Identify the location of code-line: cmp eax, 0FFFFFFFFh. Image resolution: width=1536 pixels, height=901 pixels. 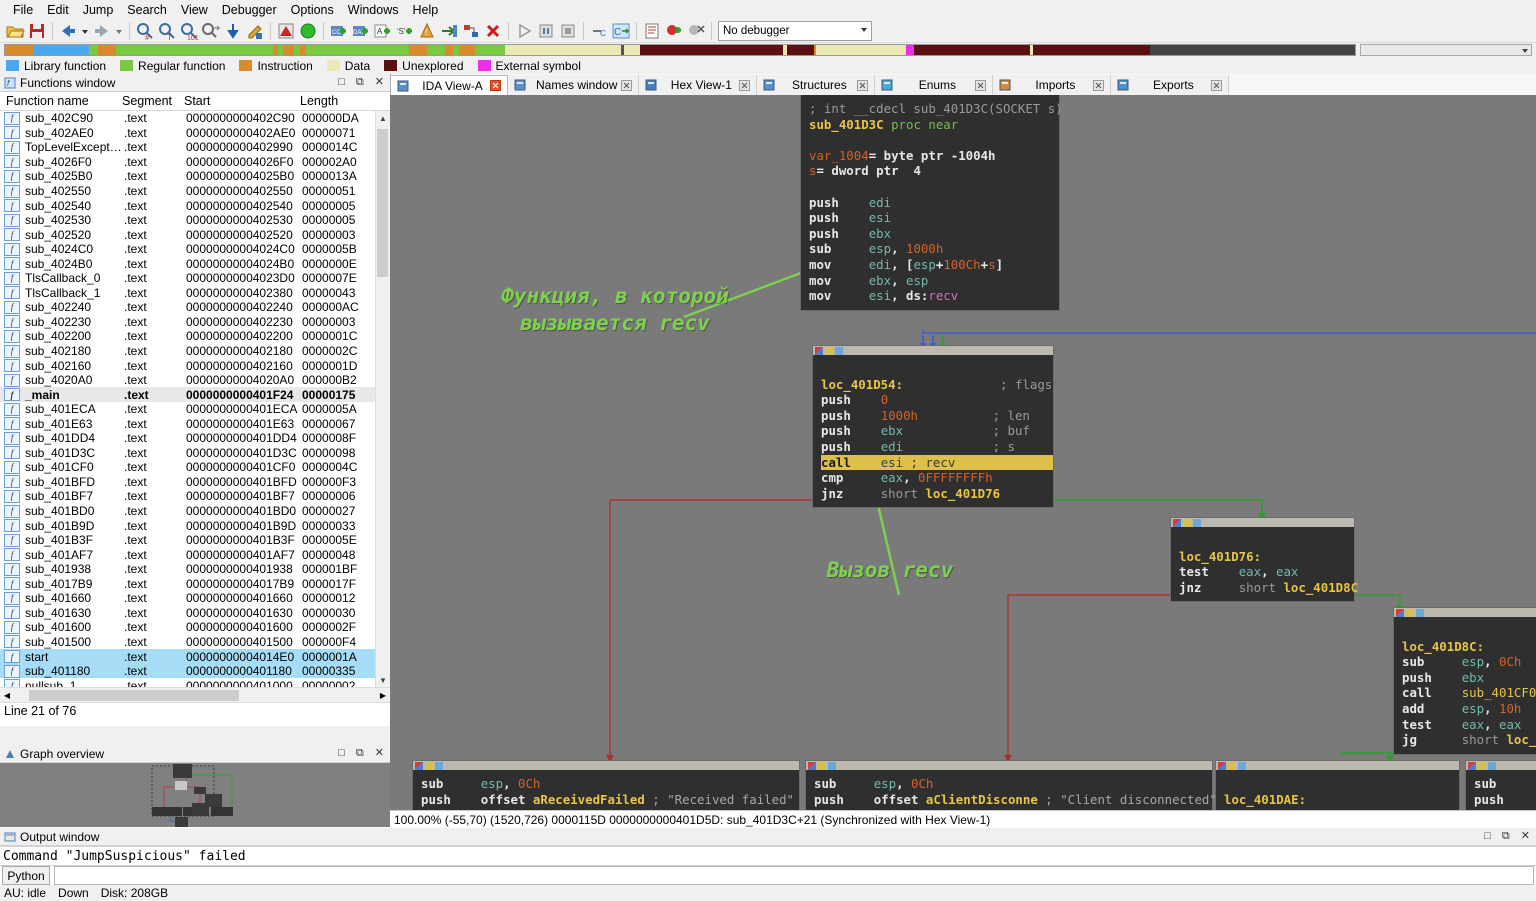
(937, 478).